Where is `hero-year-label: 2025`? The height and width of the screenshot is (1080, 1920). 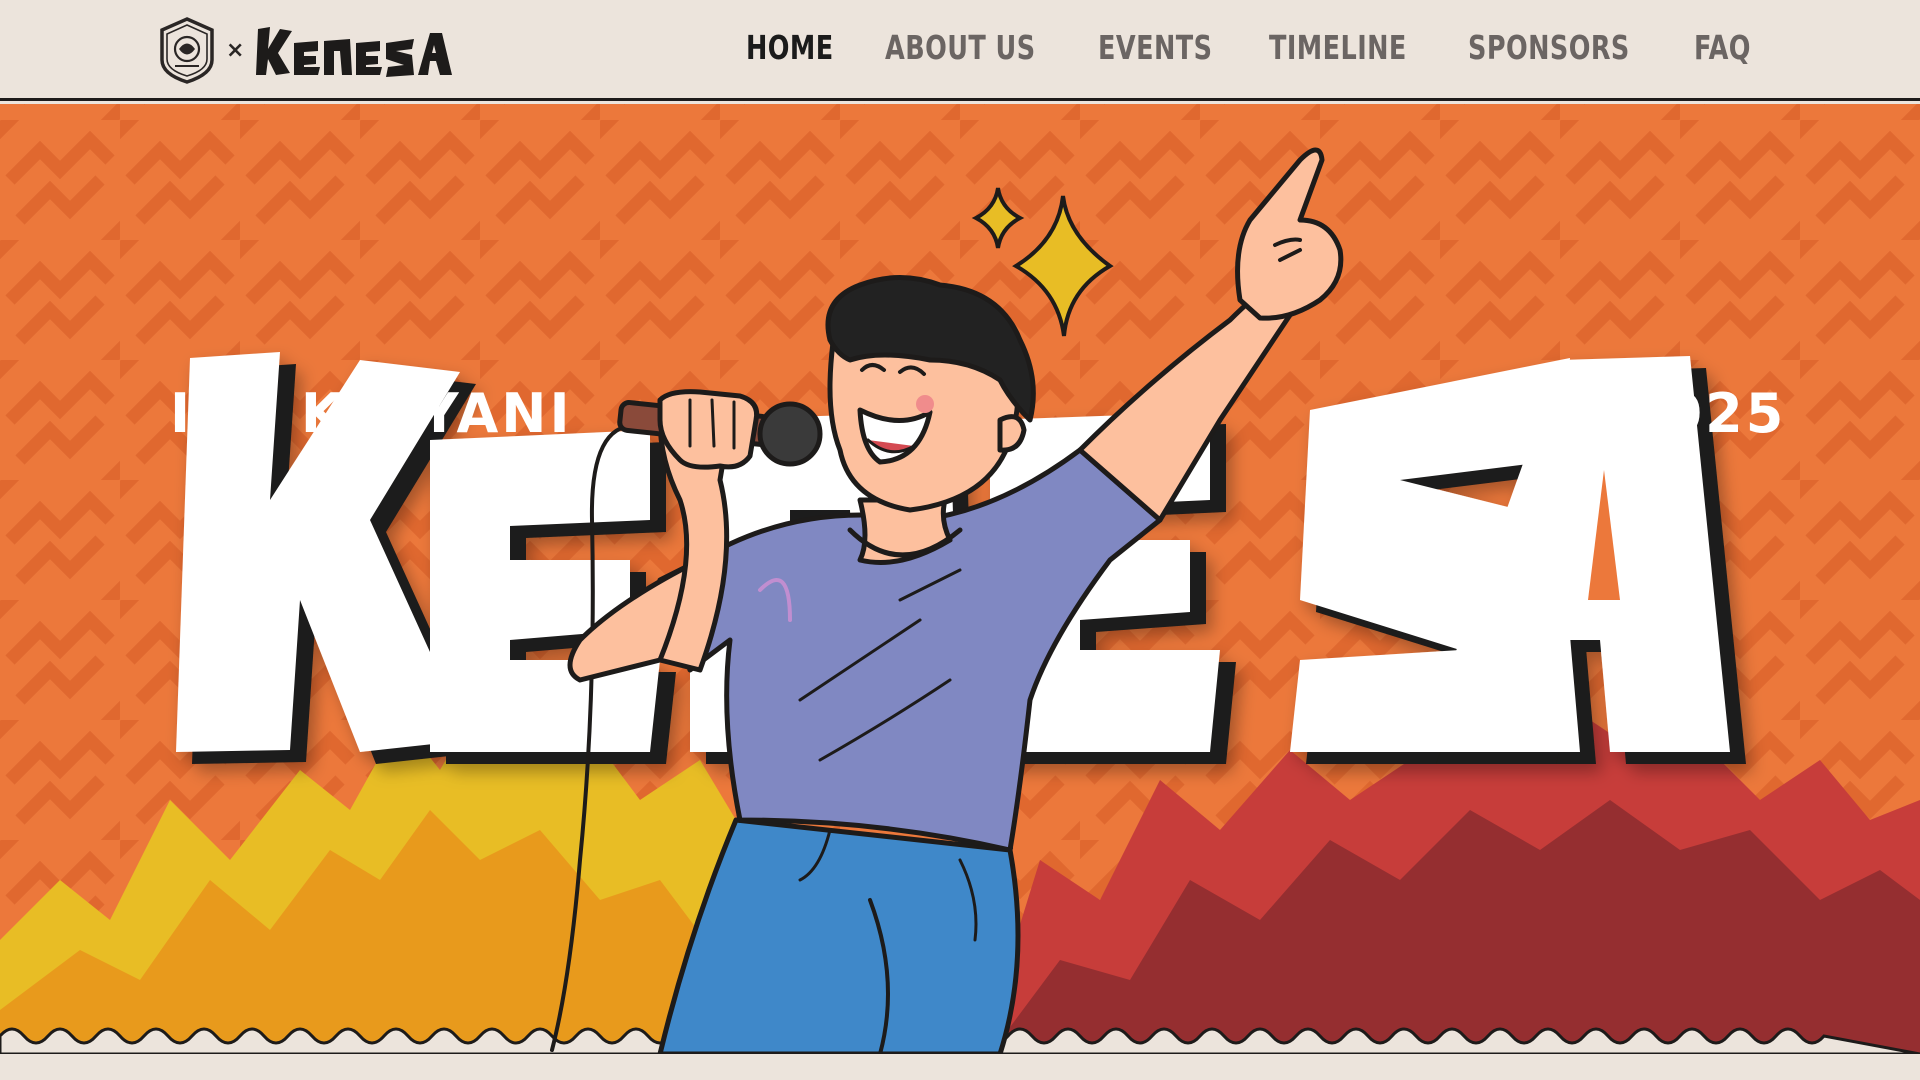
hero-year-label: 2025 is located at coordinates (1705, 413).